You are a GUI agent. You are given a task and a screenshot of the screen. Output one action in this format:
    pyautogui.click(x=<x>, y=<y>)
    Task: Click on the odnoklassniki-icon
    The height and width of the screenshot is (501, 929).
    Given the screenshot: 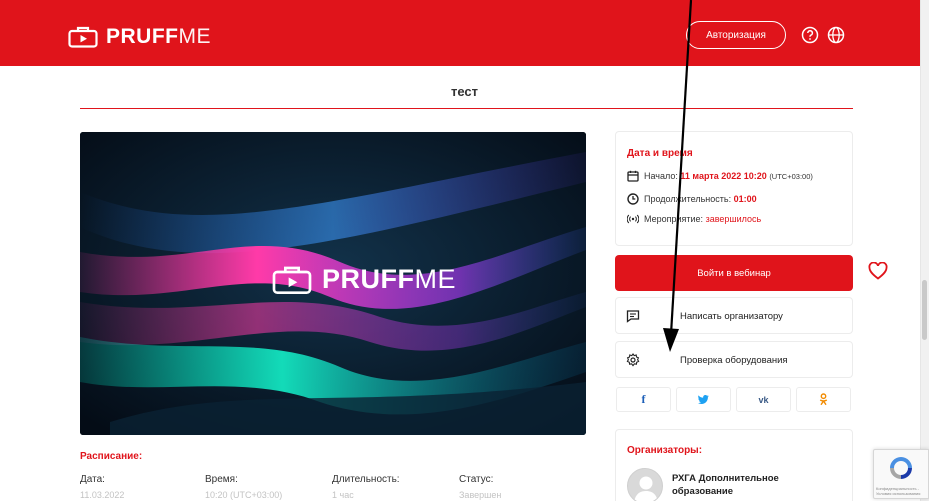 What is the action you would take?
    pyautogui.click(x=823, y=399)
    